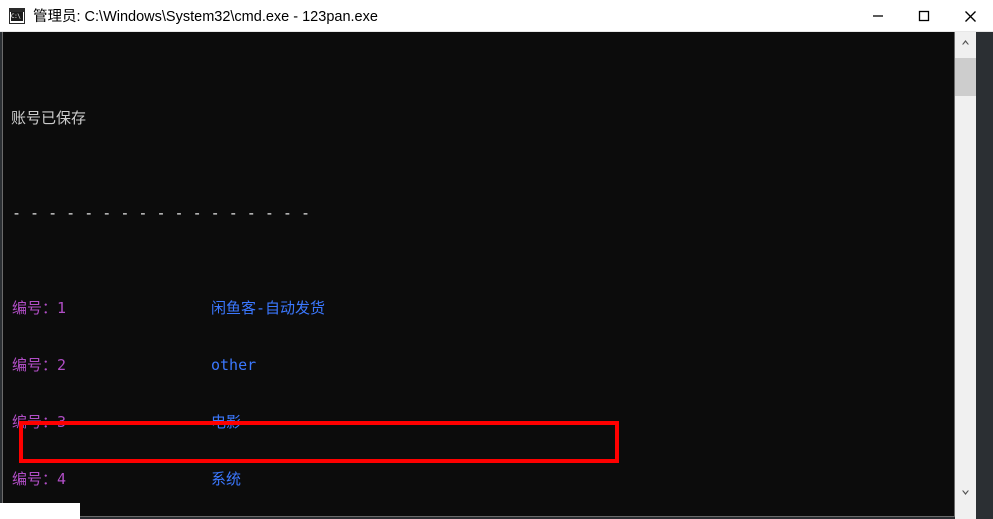 This screenshot has width=993, height=519. Describe the element at coordinates (268, 308) in the screenshot. I see `account-name: 闲鱼客-自动发货` at that location.